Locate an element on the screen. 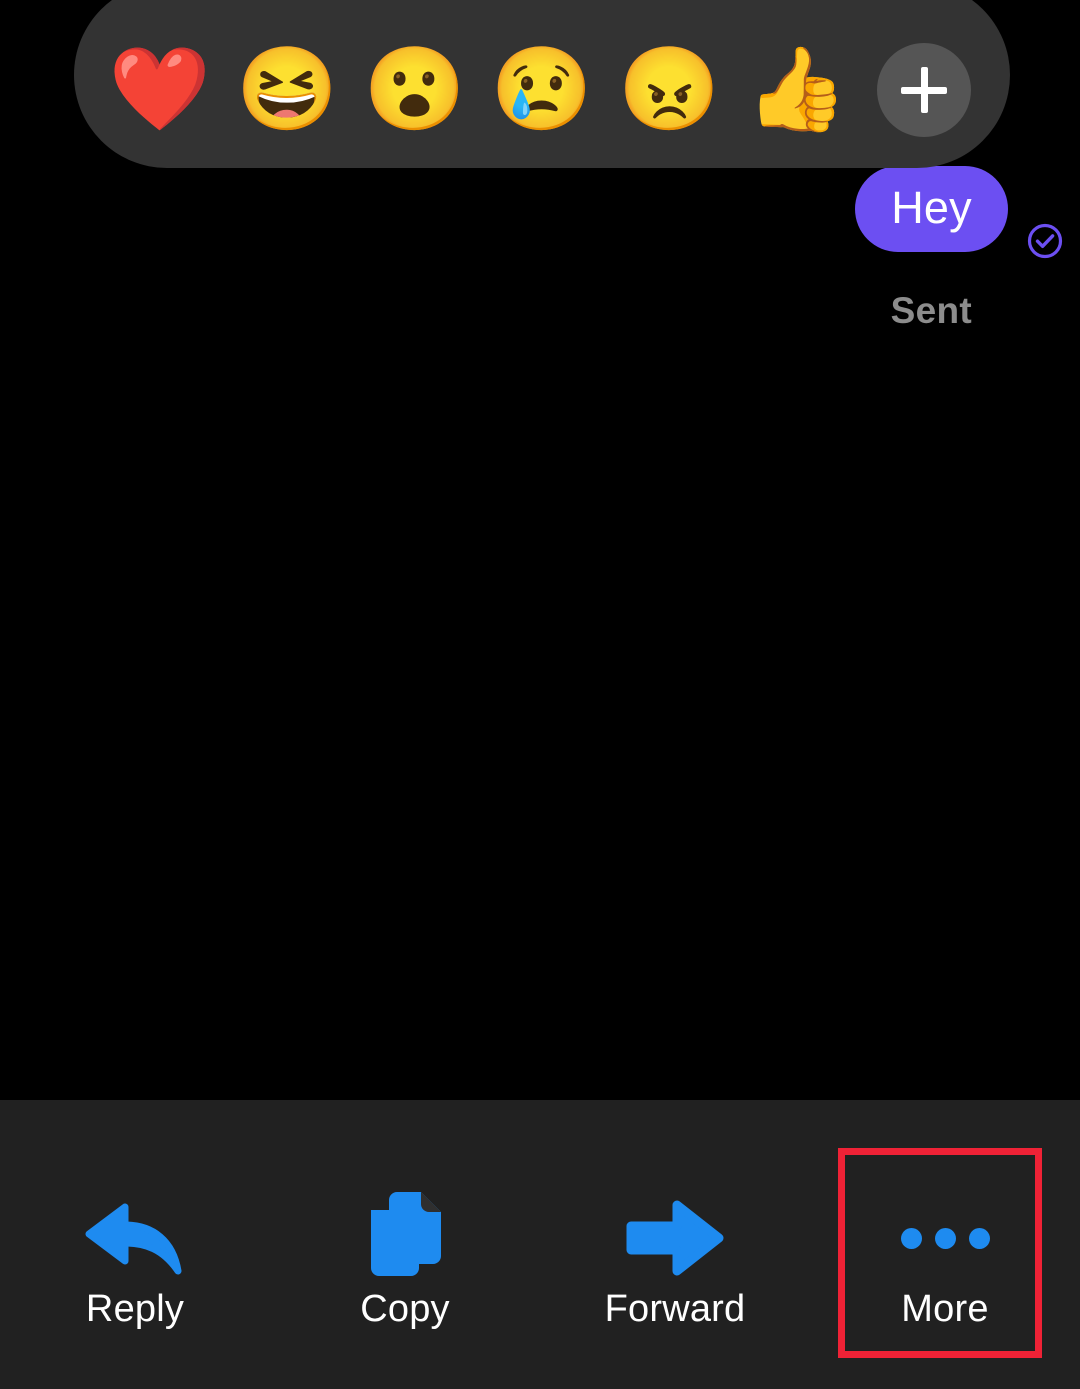  action-copy-label: Copy is located at coordinates (405, 1309).